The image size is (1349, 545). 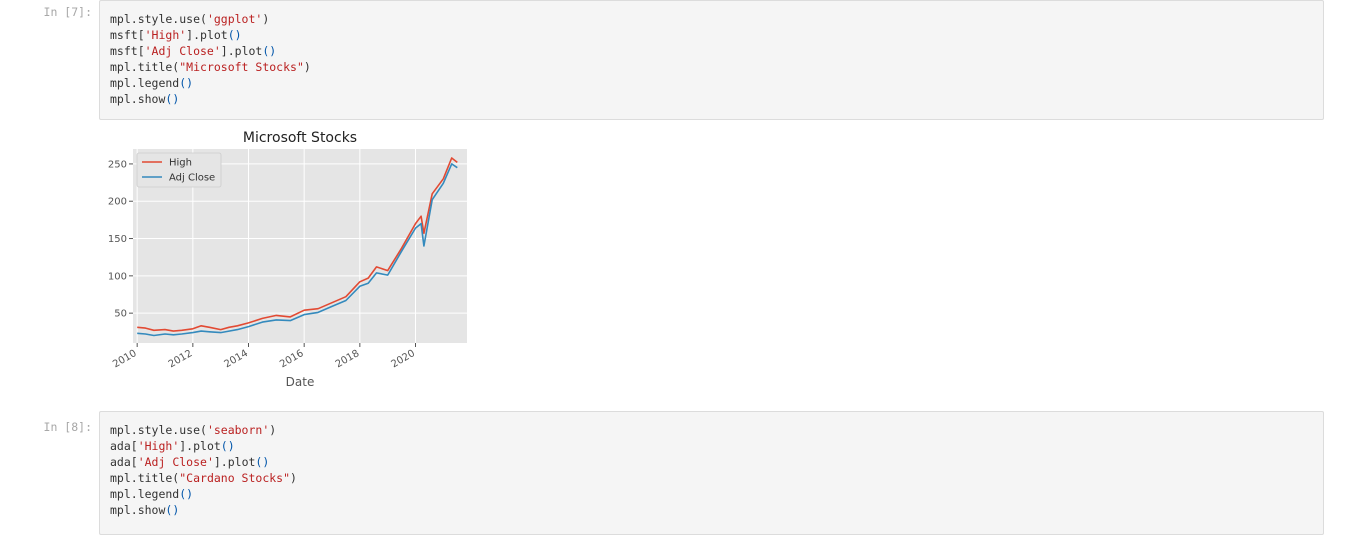 What do you see at coordinates (117, 239) in the screenshot?
I see `y-tick-label: 150` at bounding box center [117, 239].